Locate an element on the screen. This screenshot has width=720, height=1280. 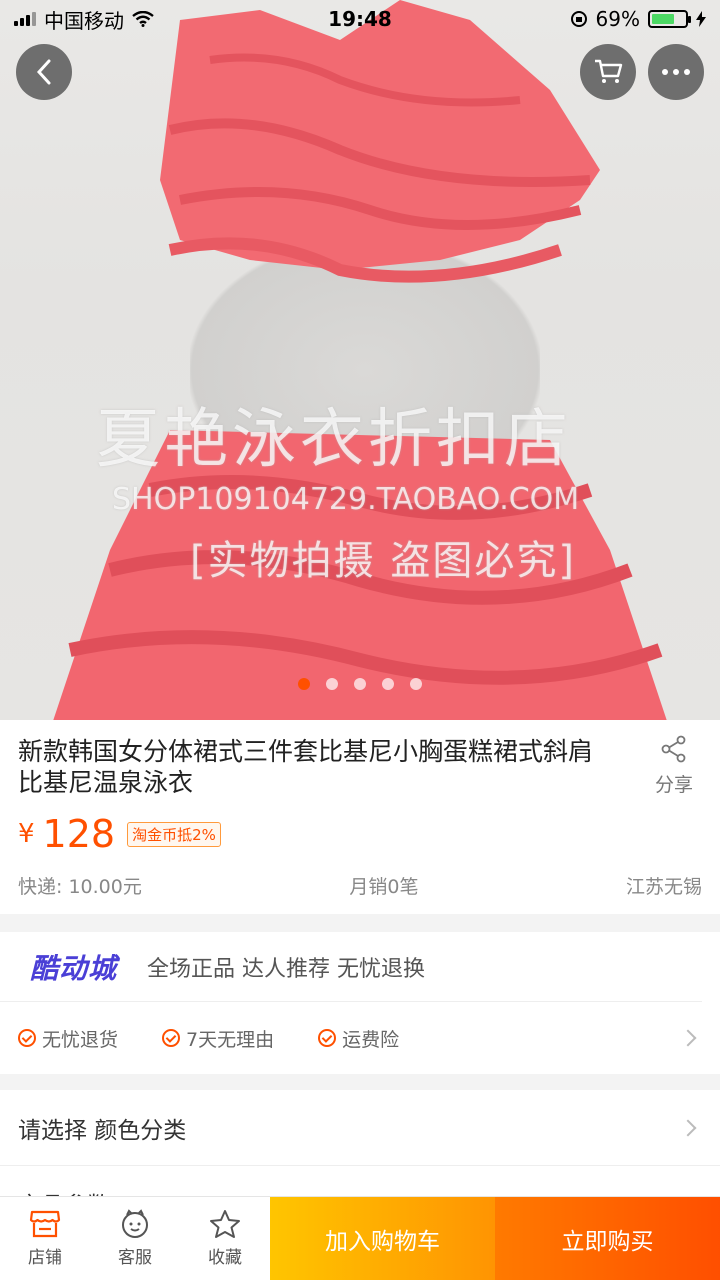
charging-icon is located at coordinates (701, 19).